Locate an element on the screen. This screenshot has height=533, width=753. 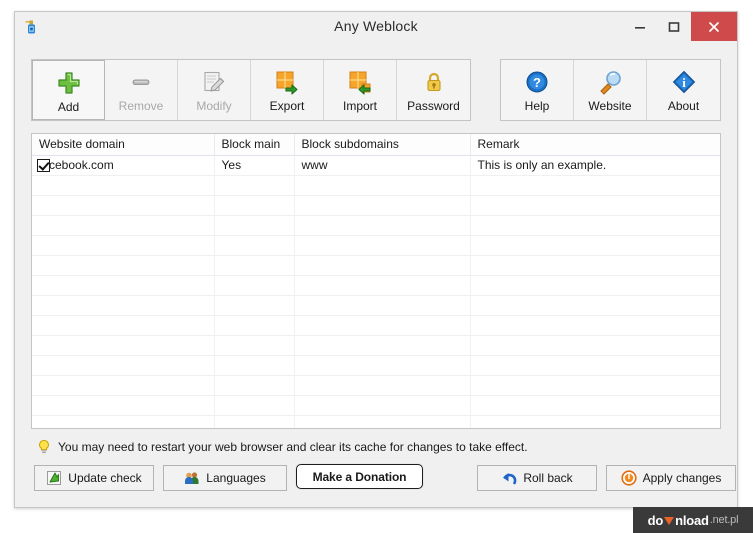
toolbar-button-import: Import is located at coordinates (360, 90).